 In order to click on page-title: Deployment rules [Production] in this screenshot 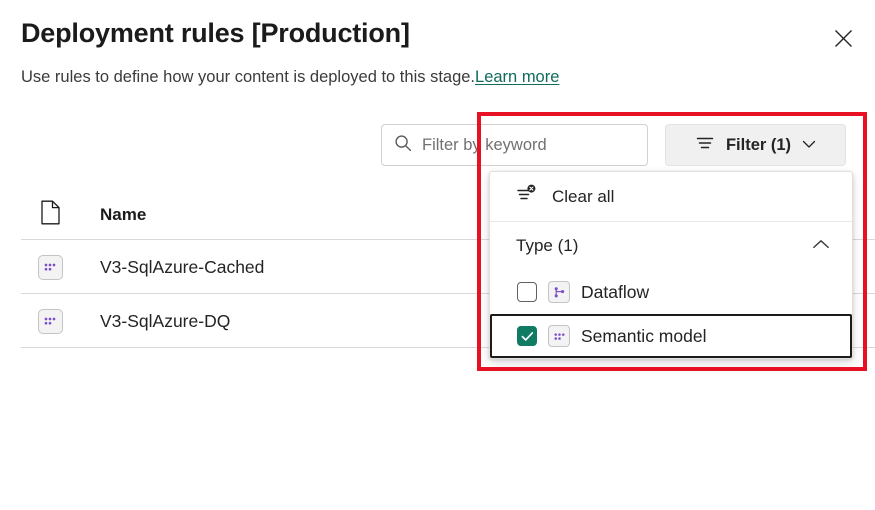, I will do `click(215, 33)`.